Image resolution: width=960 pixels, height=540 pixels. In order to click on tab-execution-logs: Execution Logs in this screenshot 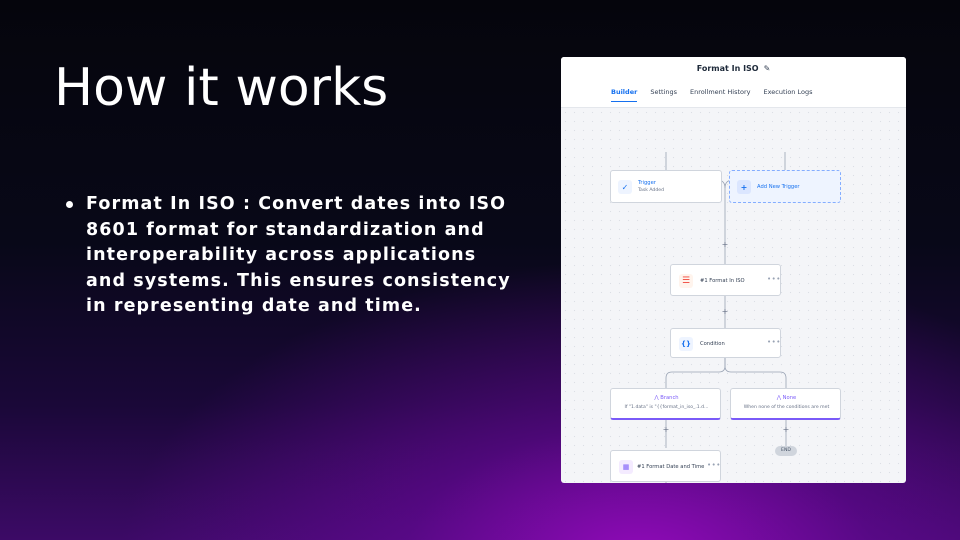, I will do `click(788, 95)`.